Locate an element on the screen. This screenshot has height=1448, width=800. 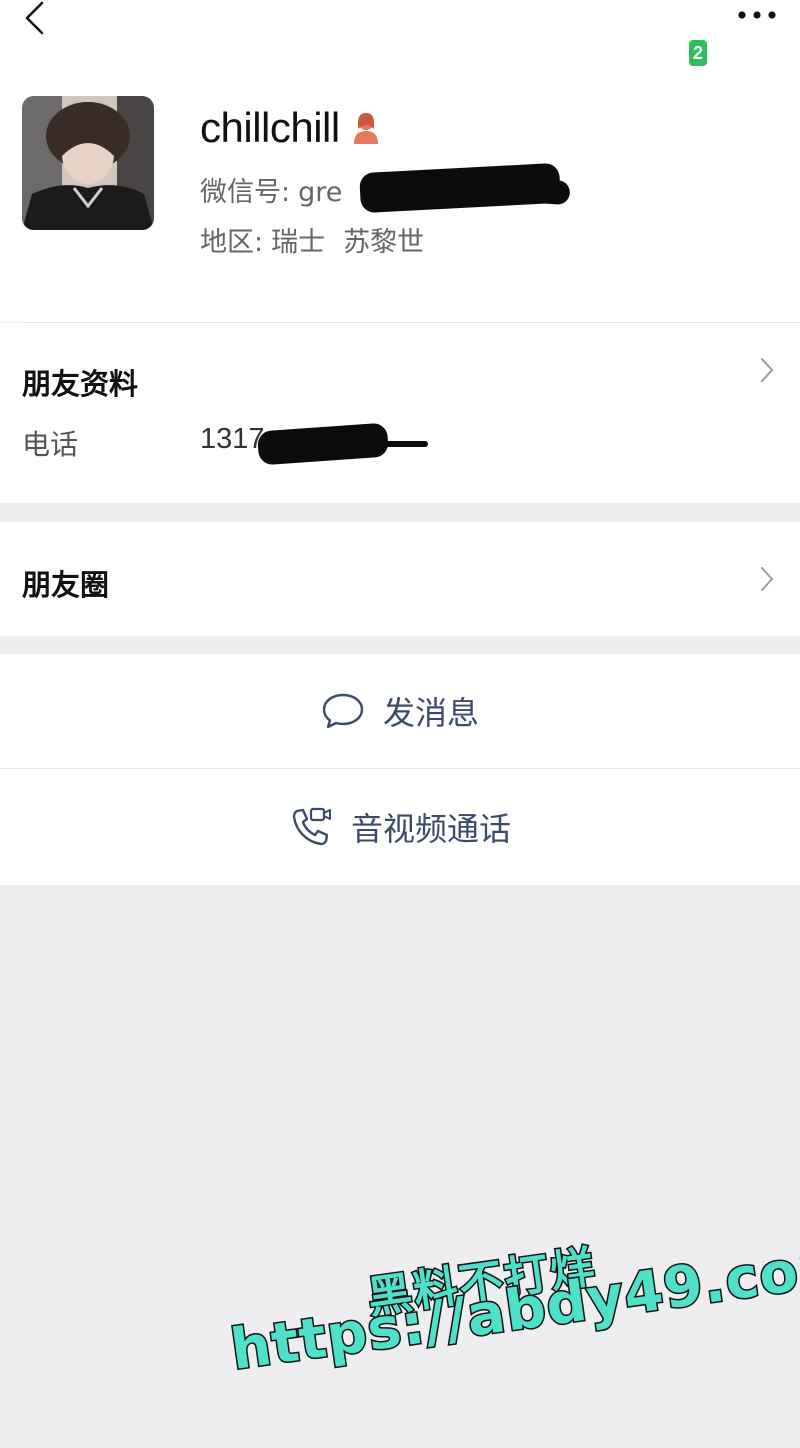
region-city: 苏黎世 is located at coordinates (384, 242).